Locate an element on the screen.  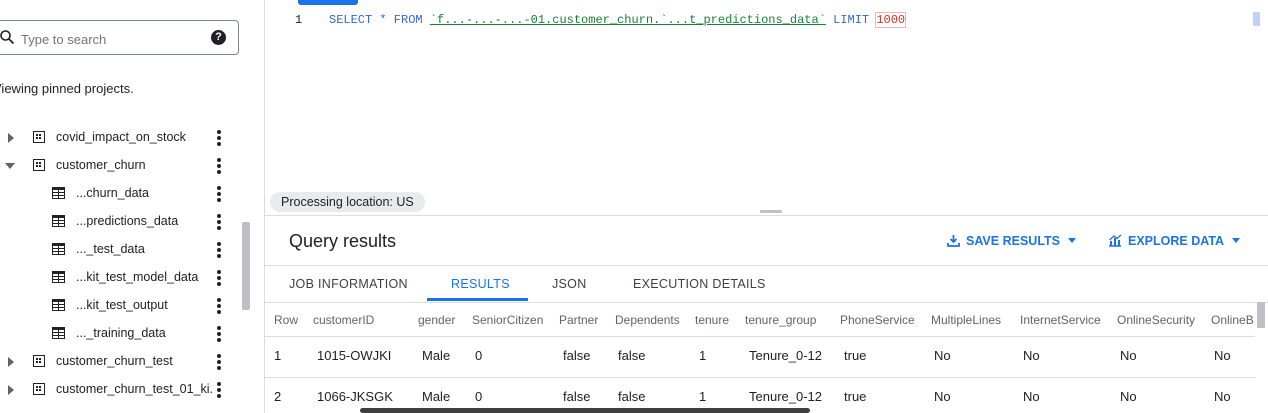
tree-item-table: ...kit_test_model_data is located at coordinates (120, 278).